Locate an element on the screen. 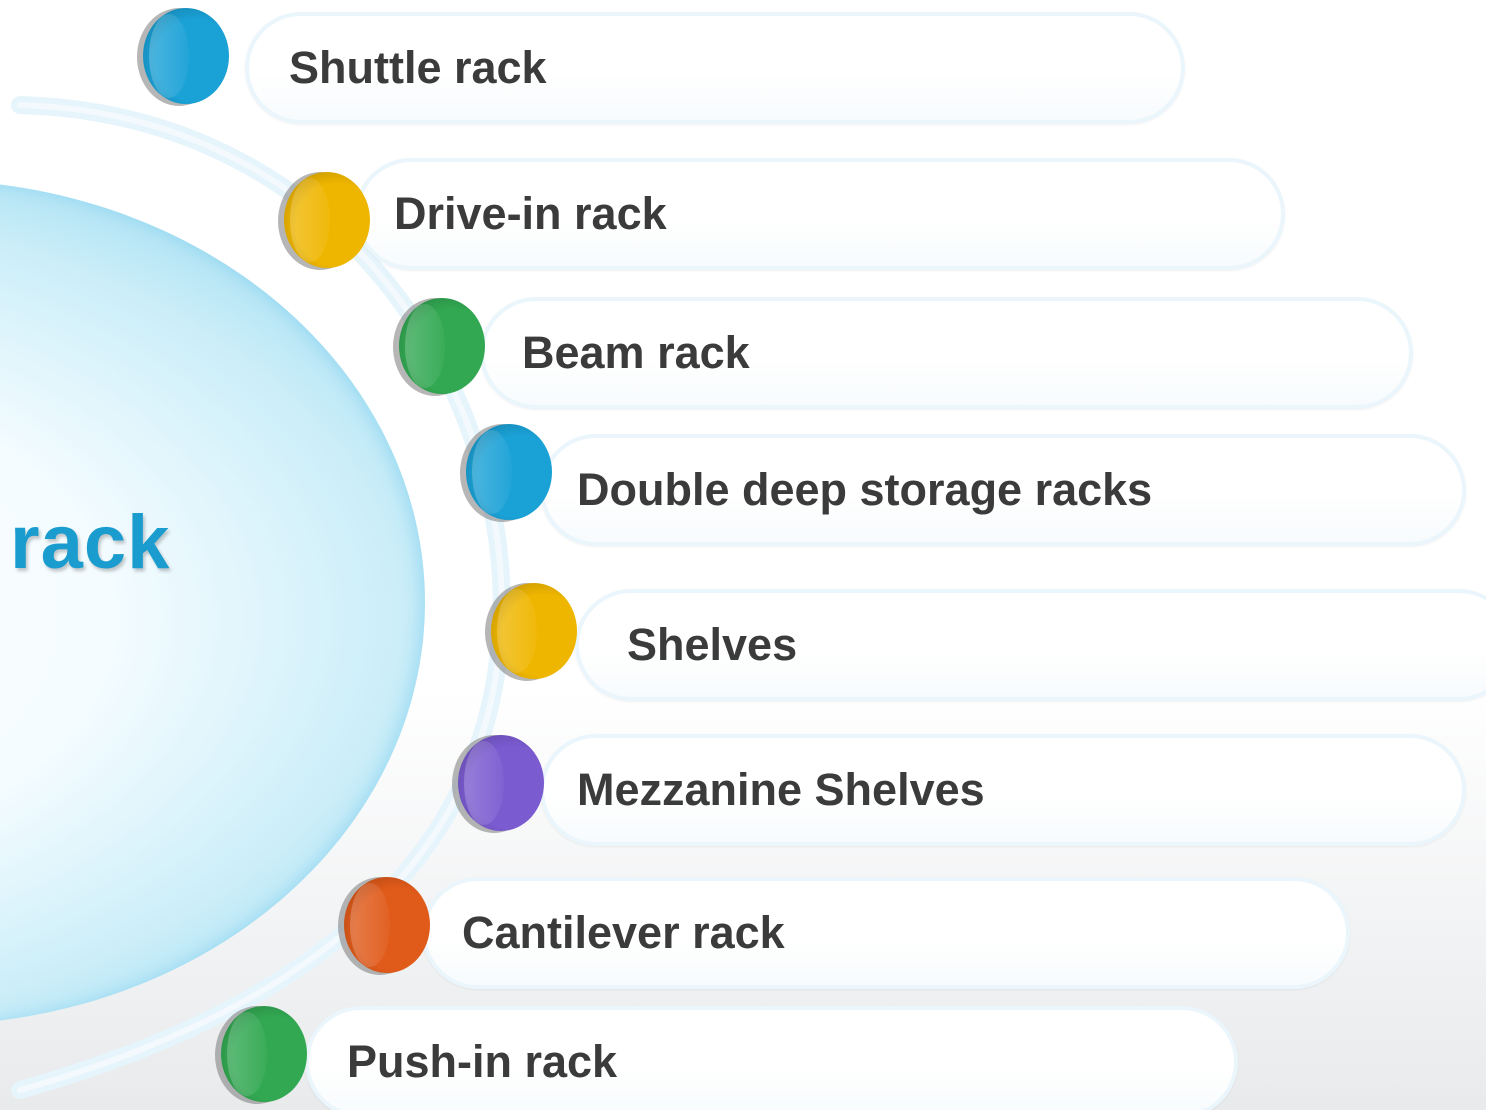 The height and width of the screenshot is (1110, 1486). item-label: Push-in rack is located at coordinates (482, 1061).